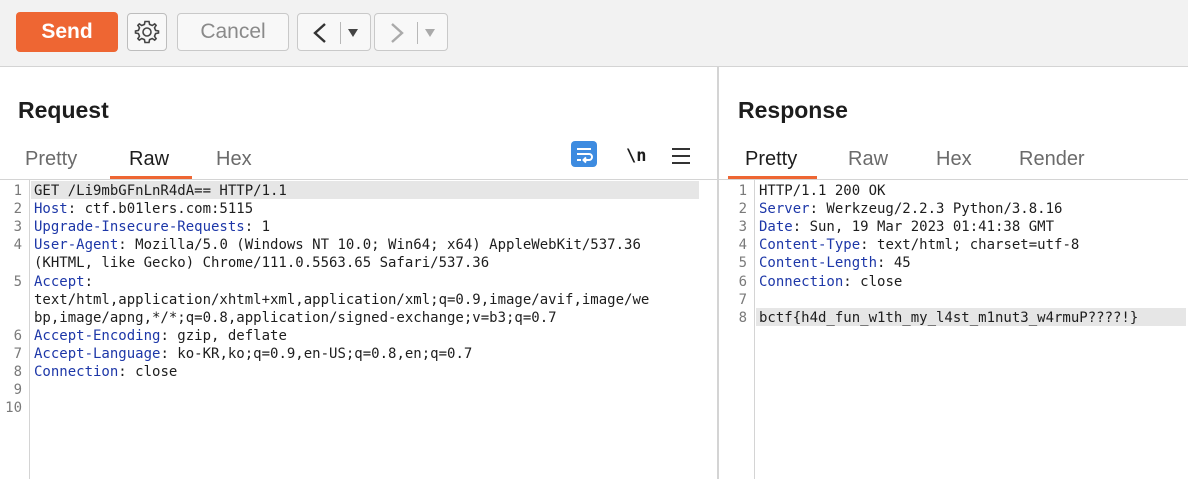 This screenshot has height=479, width=1188. Describe the element at coordinates (818, 263) in the screenshot. I see `header-name: Content-Length` at that location.